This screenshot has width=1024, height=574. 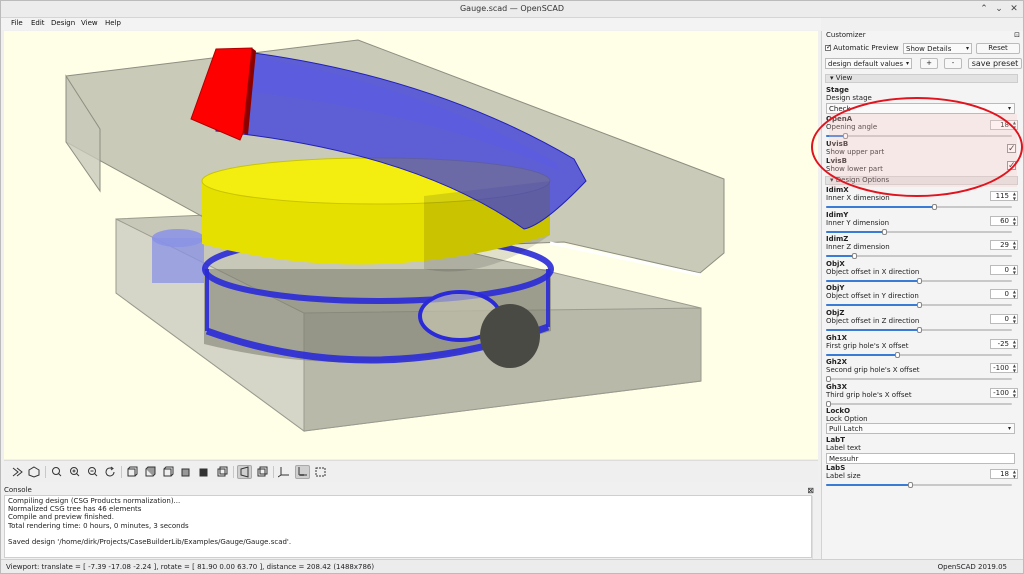 I want to click on show-details-select: Show Details ▾, so click(x=937, y=48).